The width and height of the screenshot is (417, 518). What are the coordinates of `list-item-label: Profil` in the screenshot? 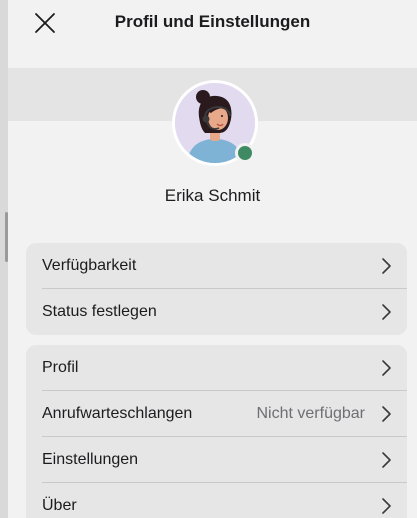 It's located at (60, 367).